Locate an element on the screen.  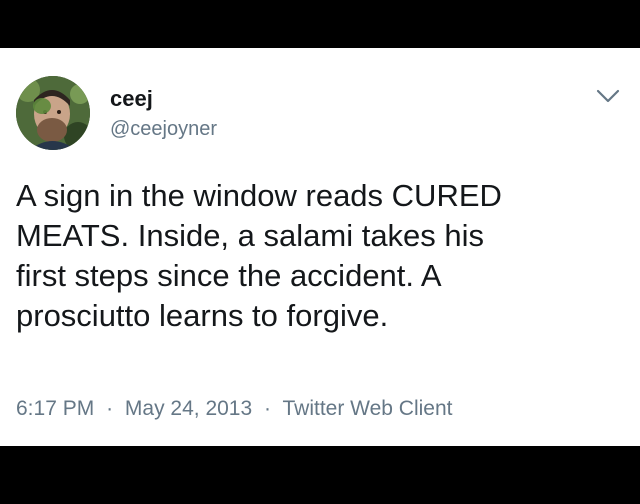
author-handle: @ceejoyner is located at coordinates (163, 129).